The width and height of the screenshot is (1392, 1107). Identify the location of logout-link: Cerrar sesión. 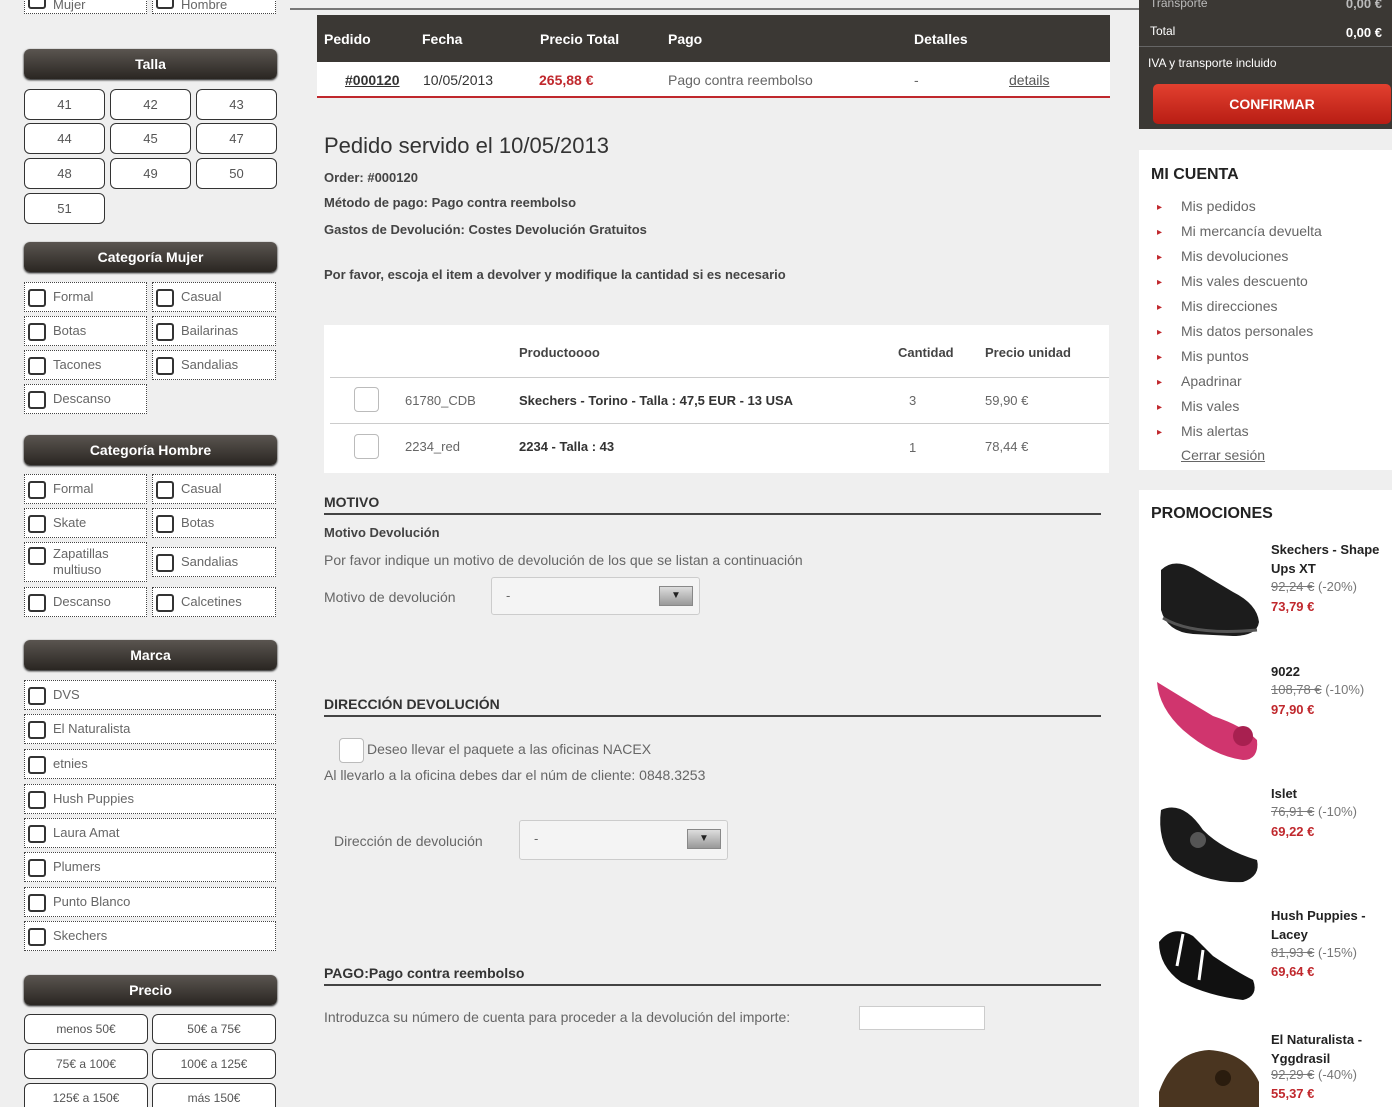
(1223, 455).